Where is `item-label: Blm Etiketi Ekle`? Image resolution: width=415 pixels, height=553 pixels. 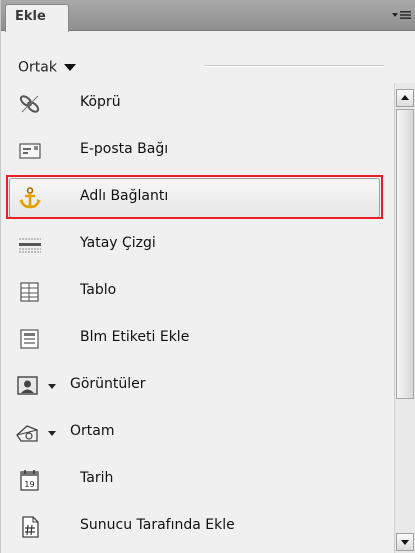 item-label: Blm Etiketi Ekle is located at coordinates (135, 337).